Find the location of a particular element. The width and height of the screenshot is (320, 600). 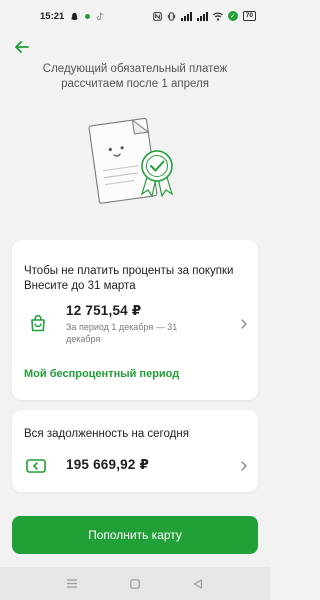

interest-free-period: За период 1 декабря — 31 декабря is located at coordinates (122, 333).